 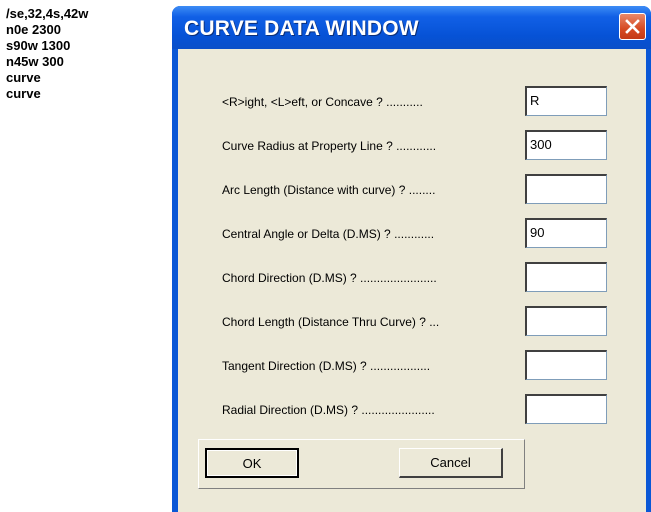 I want to click on tangent-direction-input, so click(x=566, y=365).